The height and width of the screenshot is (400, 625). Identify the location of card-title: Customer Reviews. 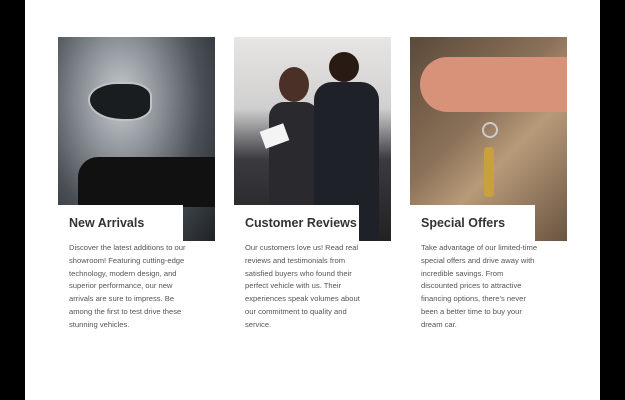
(301, 223).